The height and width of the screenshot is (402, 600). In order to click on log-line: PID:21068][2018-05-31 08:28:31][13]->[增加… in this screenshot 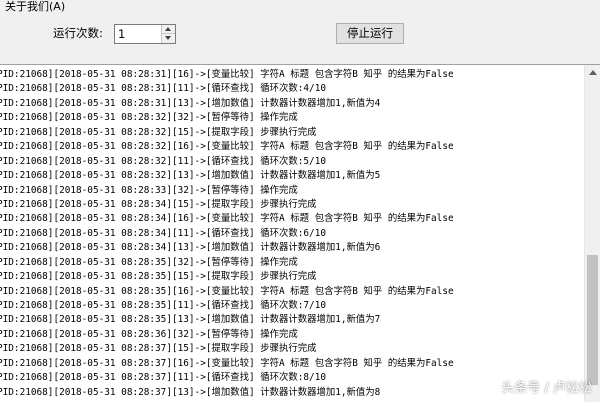, I will do `click(190, 103)`.